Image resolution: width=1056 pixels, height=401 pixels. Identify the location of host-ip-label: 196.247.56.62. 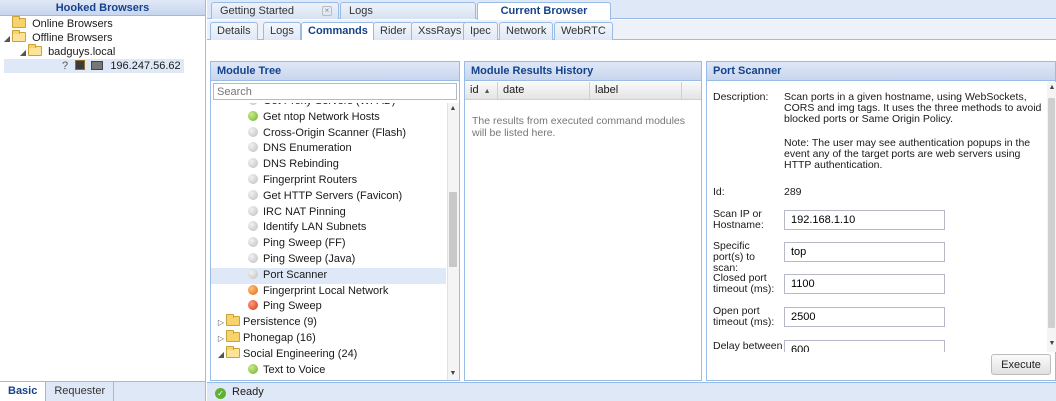
(145, 66).